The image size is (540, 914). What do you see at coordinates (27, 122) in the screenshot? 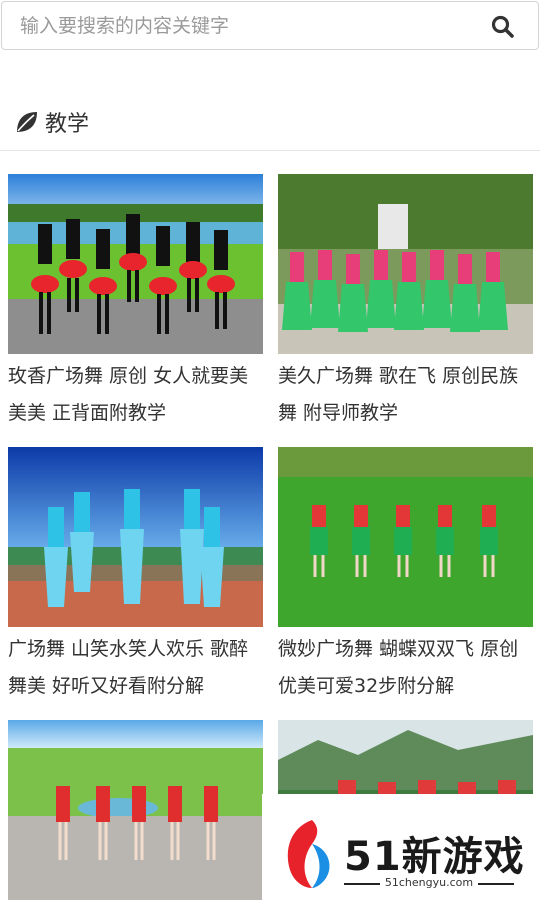
I see `leaf-icon` at bounding box center [27, 122].